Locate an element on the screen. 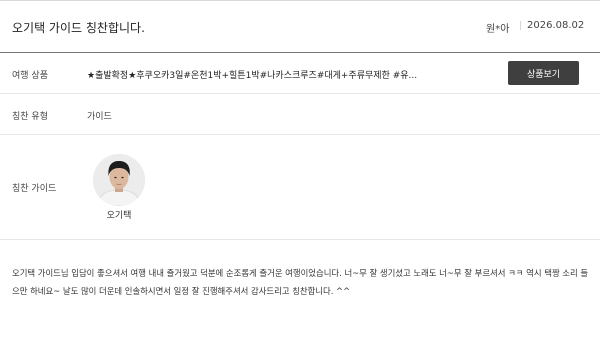 The image size is (600, 356). view-product-button: 상품보기 is located at coordinates (543, 73).